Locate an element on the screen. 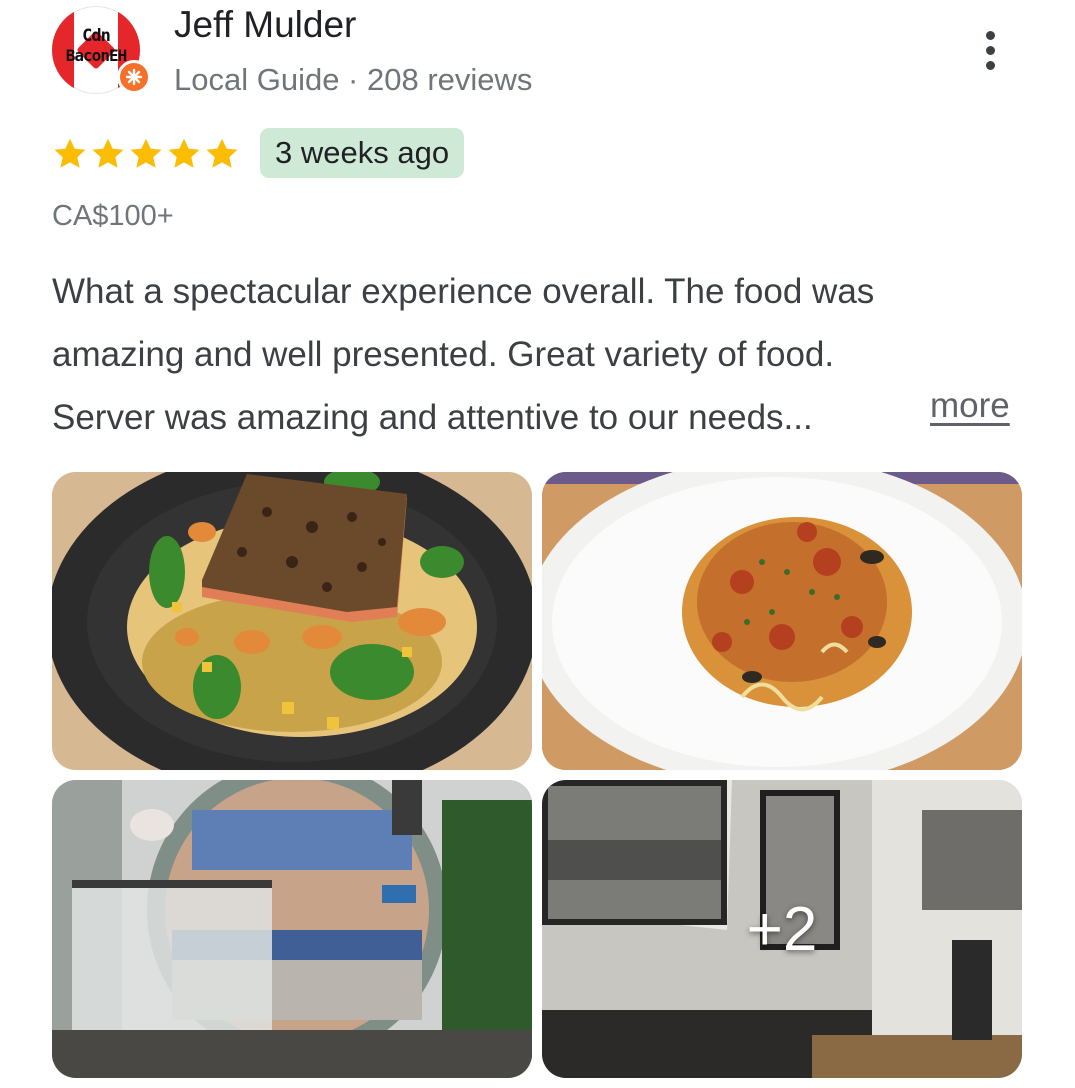 The image size is (1075, 1088). more-photos-count: +2 is located at coordinates (782, 929).